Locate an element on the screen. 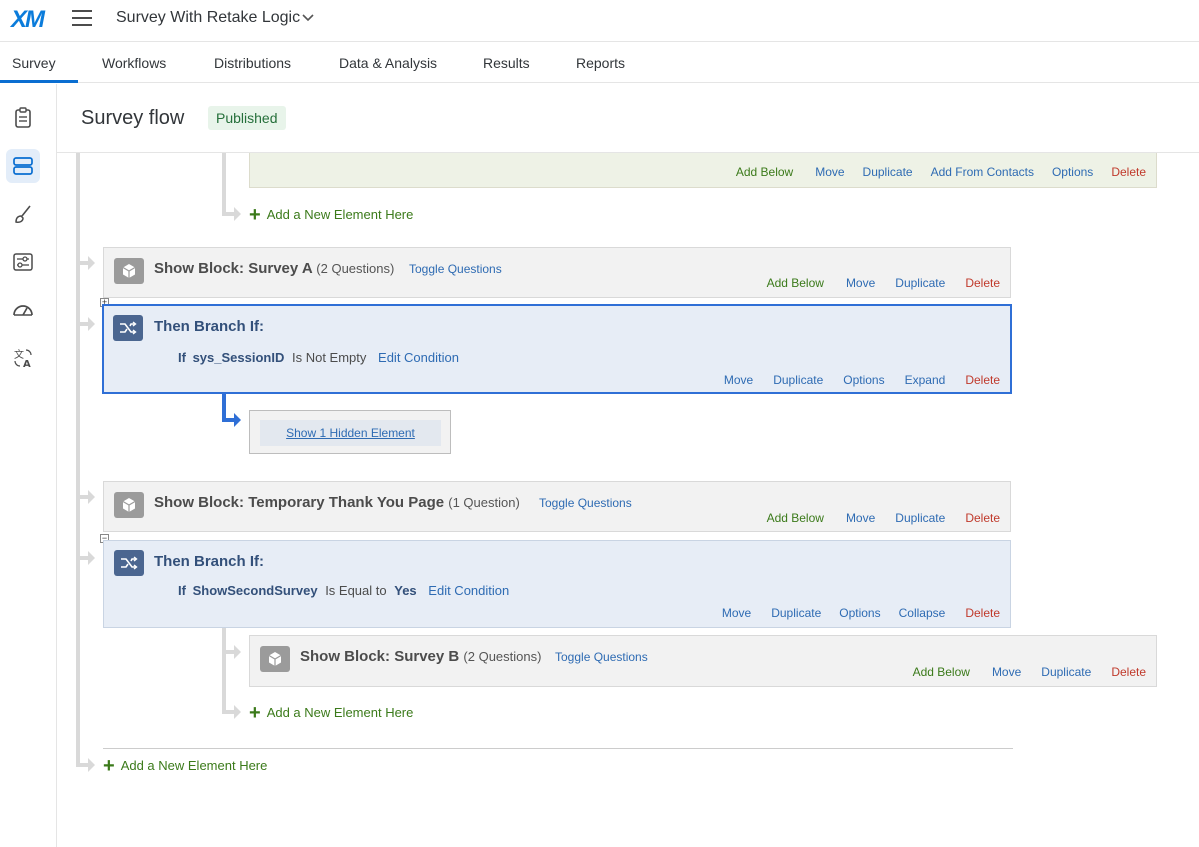 The height and width of the screenshot is (847, 1199). xm-logo: XM is located at coordinates (28, 20).